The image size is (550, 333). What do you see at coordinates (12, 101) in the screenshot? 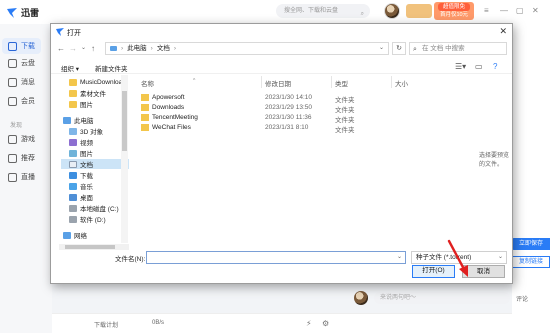
I see `vip-icon` at bounding box center [12, 101].